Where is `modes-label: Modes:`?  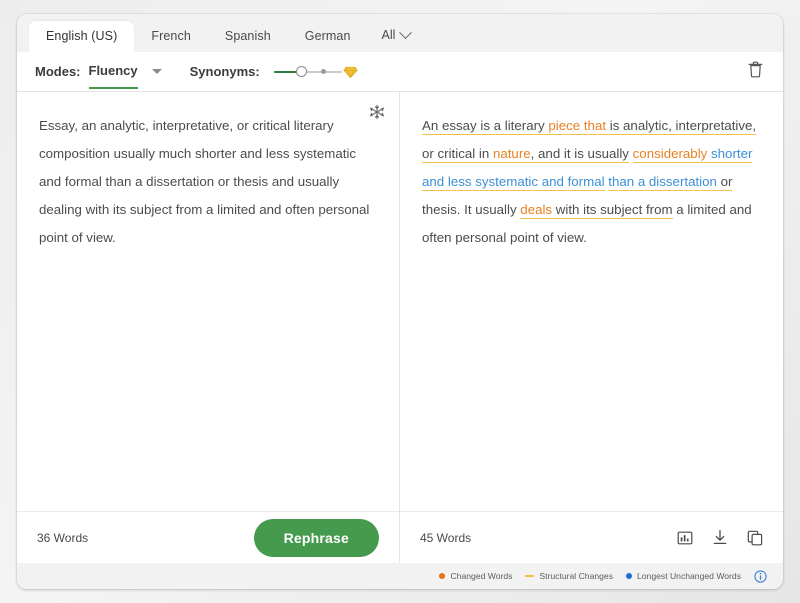
modes-label: Modes: is located at coordinates (58, 71).